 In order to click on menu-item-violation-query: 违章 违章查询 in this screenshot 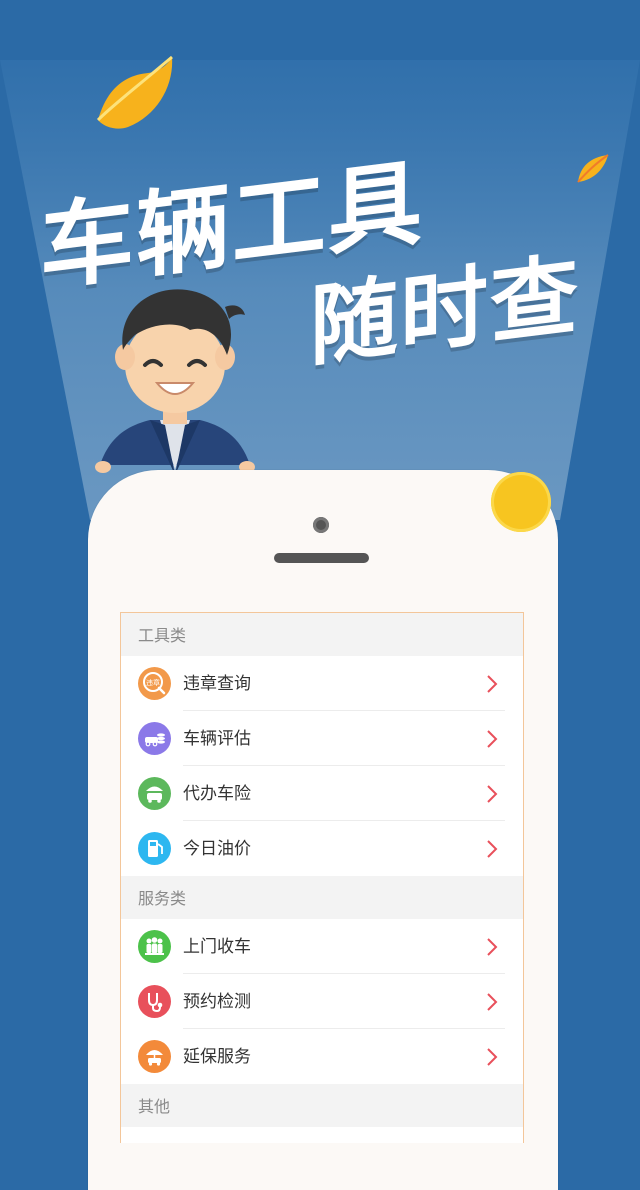, I will do `click(322, 683)`.